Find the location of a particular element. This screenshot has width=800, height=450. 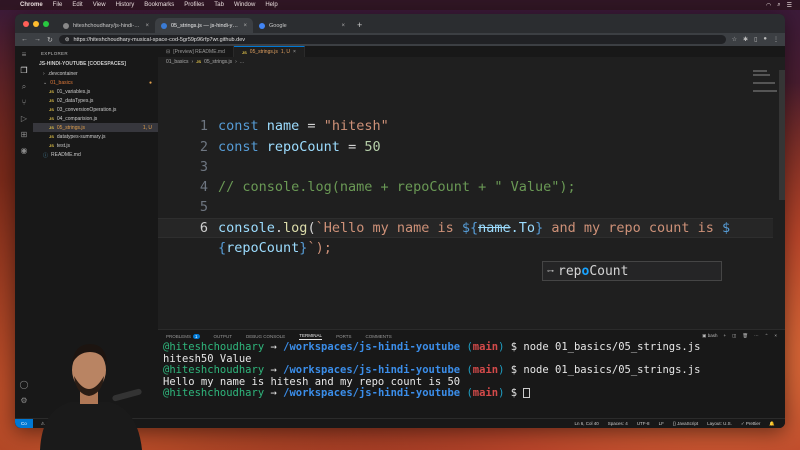

menu-profiles: Profiles is located at coordinates (194, 5).